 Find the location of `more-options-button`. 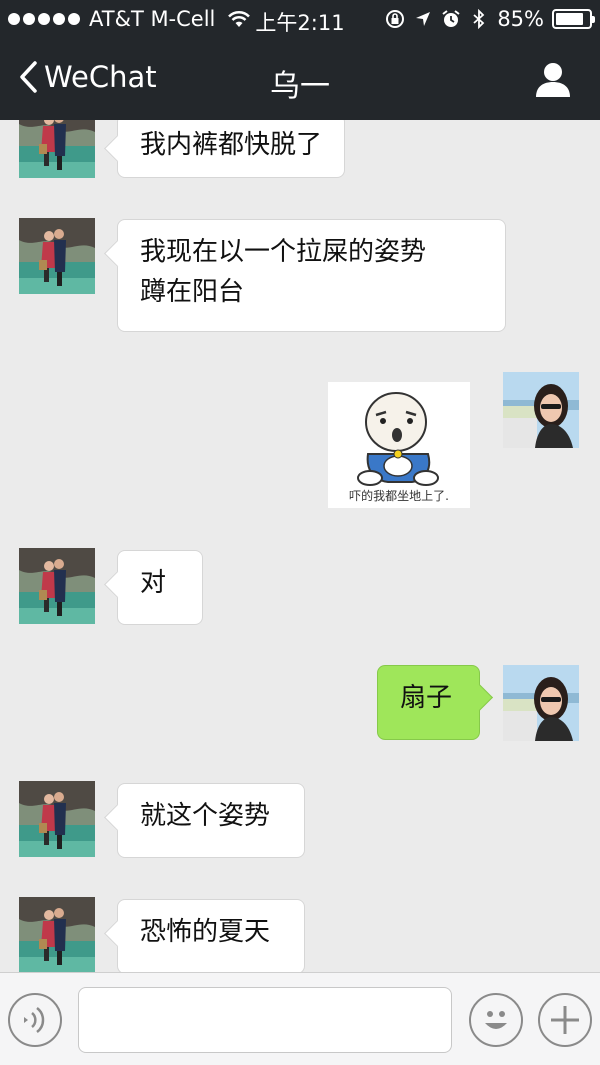

more-options-button is located at coordinates (565, 1020).